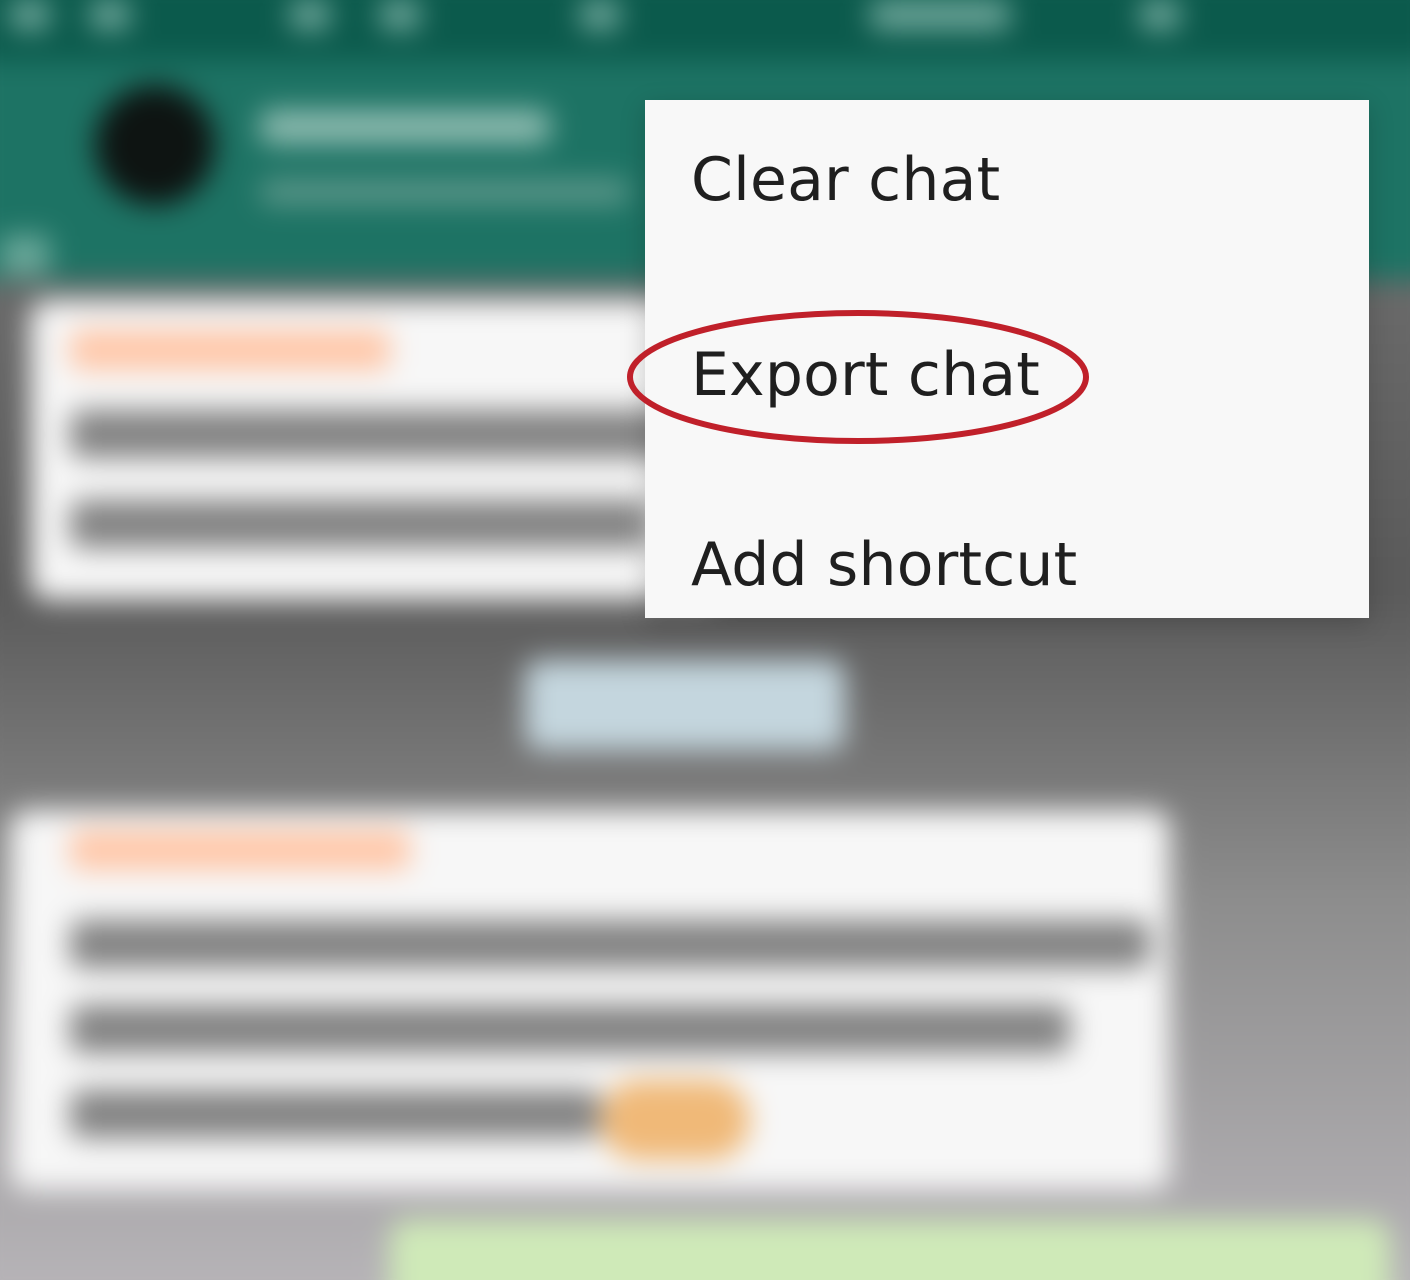 This screenshot has width=1410, height=1280. Describe the element at coordinates (405, 127) in the screenshot. I see `contact-name-blurred` at that location.